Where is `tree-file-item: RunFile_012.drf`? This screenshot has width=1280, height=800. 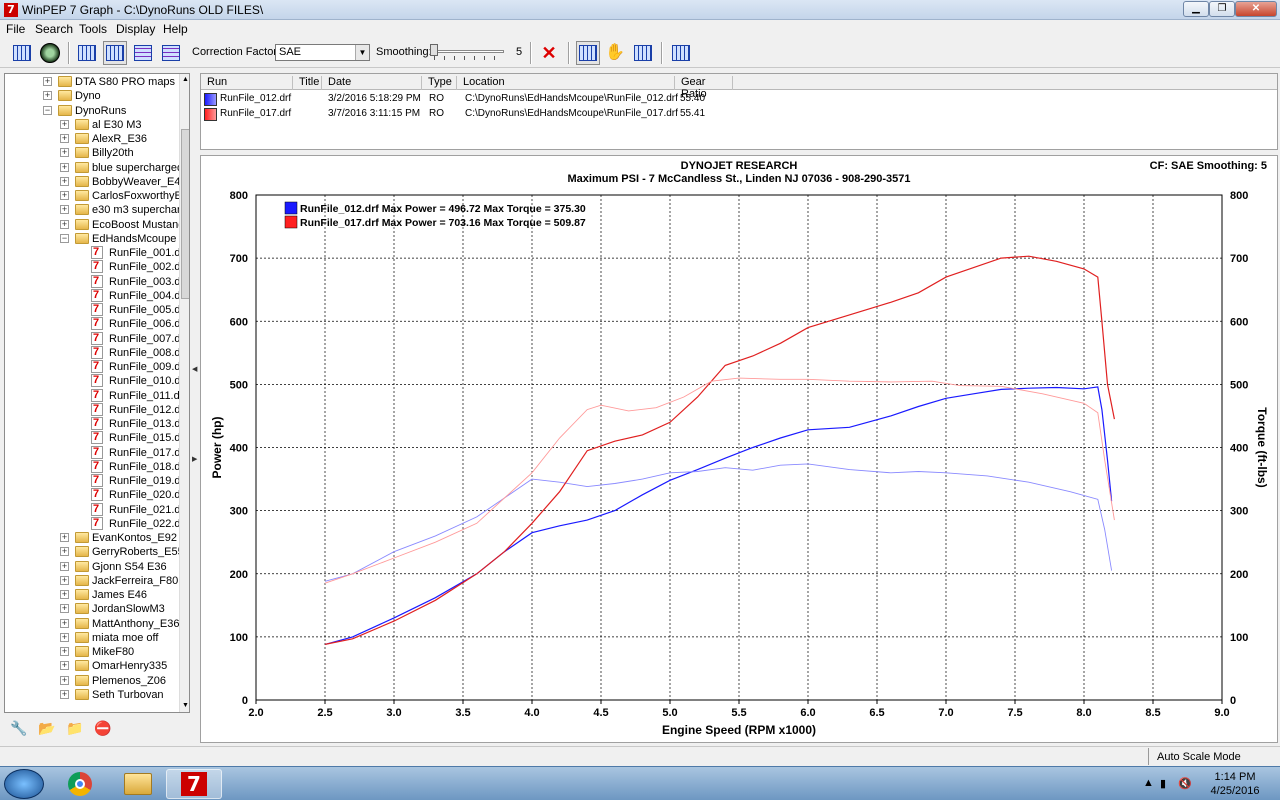
tree-file-item: RunFile_012.drf is located at coordinates (96, 409).